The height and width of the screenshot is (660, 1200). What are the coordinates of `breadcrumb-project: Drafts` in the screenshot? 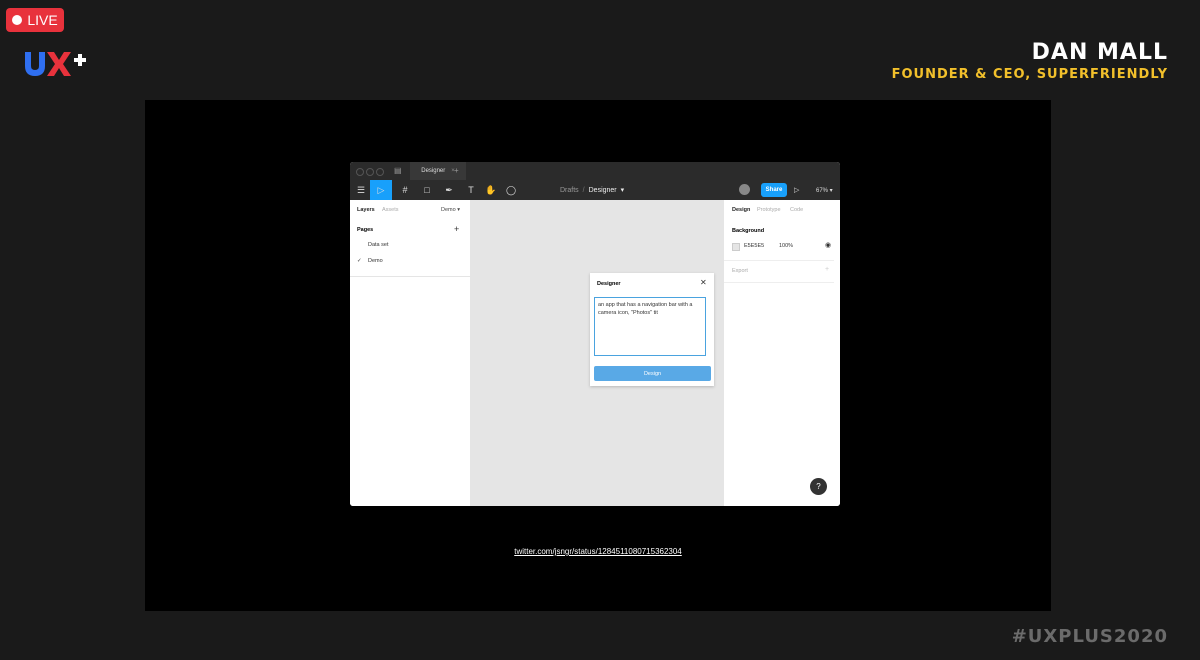 It's located at (569, 190).